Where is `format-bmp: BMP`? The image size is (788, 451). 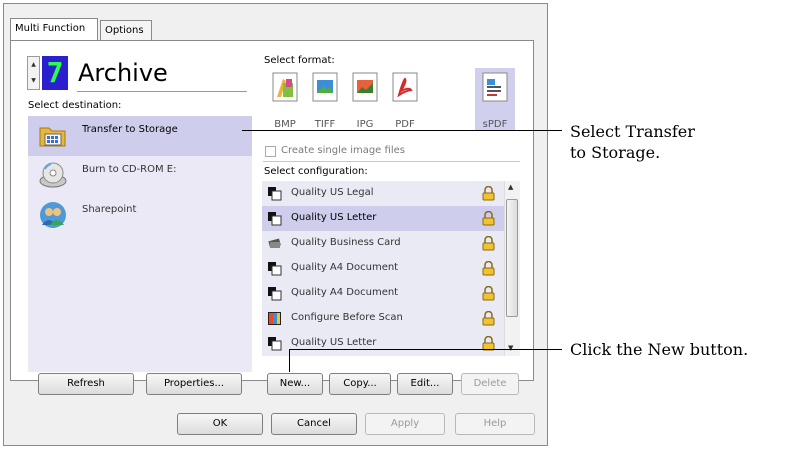
format-bmp: BMP is located at coordinates (285, 99).